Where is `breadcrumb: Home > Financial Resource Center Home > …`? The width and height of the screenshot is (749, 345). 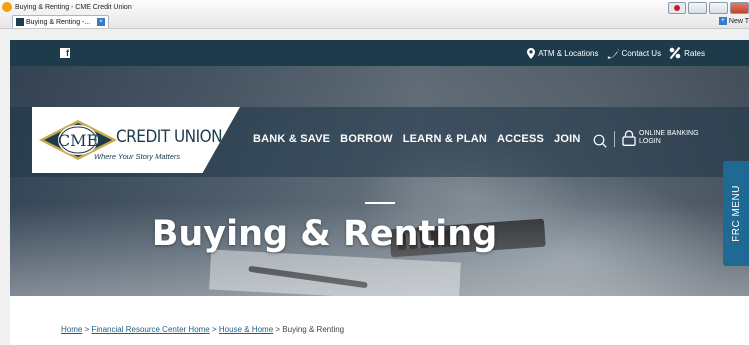
breadcrumb: Home > Financial Resource Center Home > … is located at coordinates (202, 329).